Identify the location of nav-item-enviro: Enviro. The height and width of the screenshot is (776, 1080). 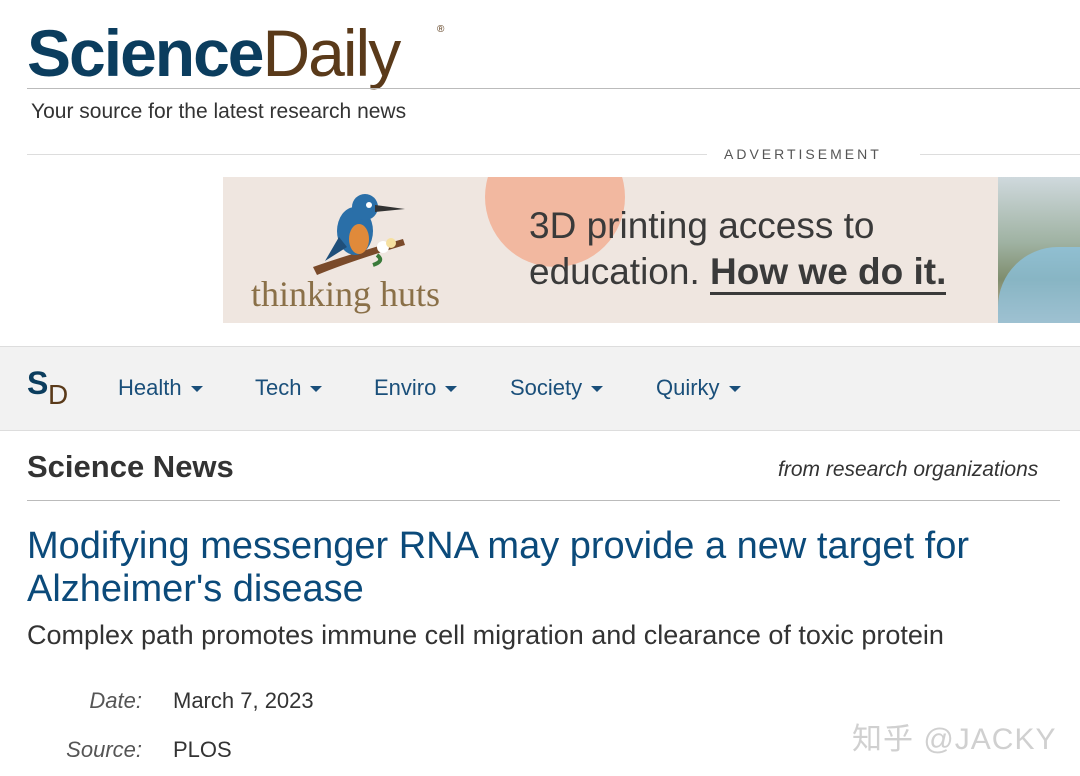
(416, 388).